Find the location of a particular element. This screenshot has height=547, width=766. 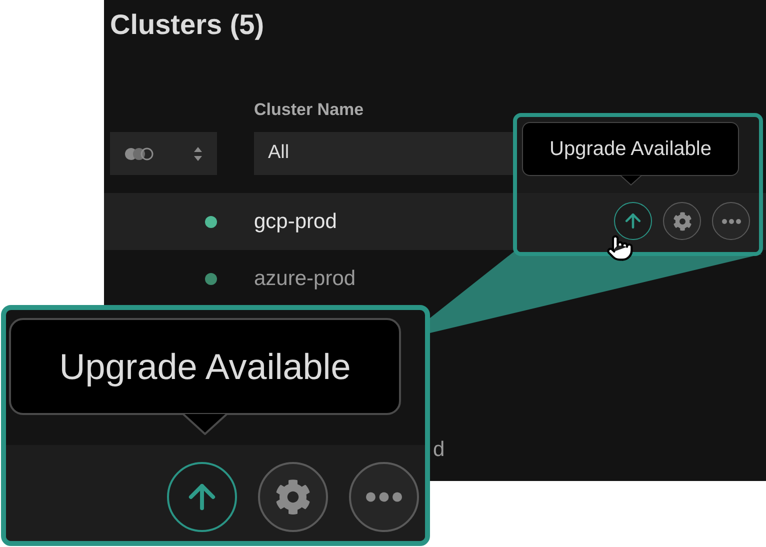

cluster-name: d is located at coordinates (439, 450).